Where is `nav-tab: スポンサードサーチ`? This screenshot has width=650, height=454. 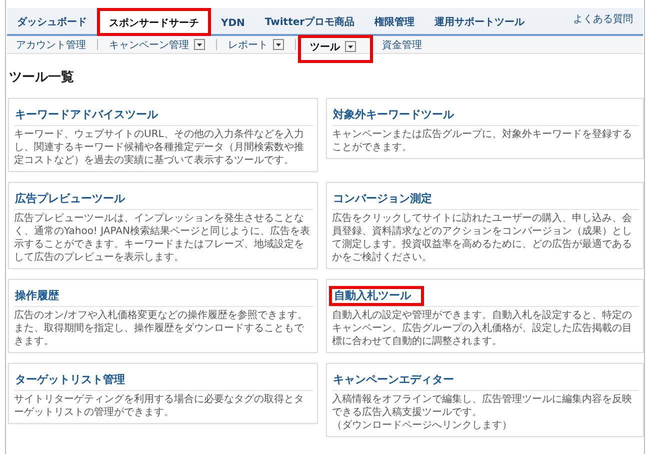
nav-tab: スポンサードサーチ is located at coordinates (154, 22).